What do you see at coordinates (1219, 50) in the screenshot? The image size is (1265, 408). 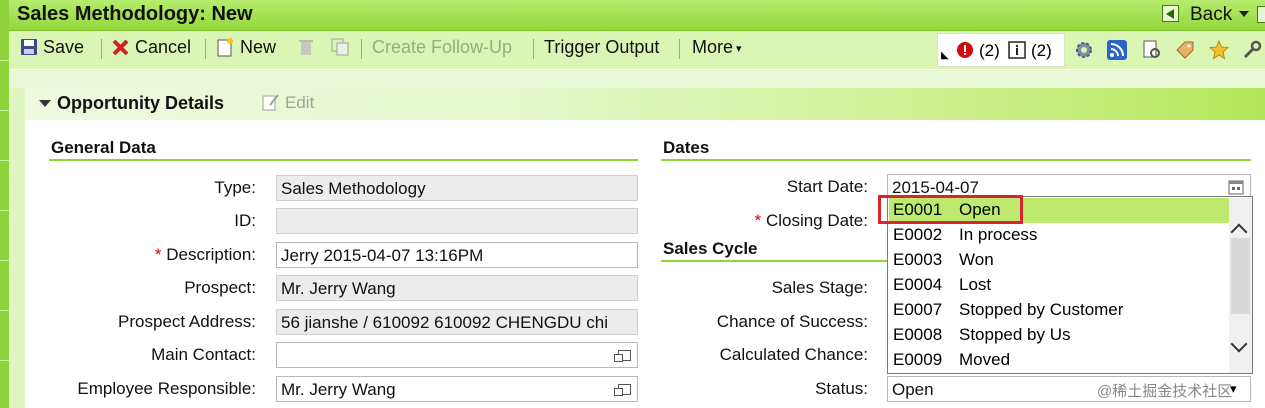 I see `favorite-star-icon` at bounding box center [1219, 50].